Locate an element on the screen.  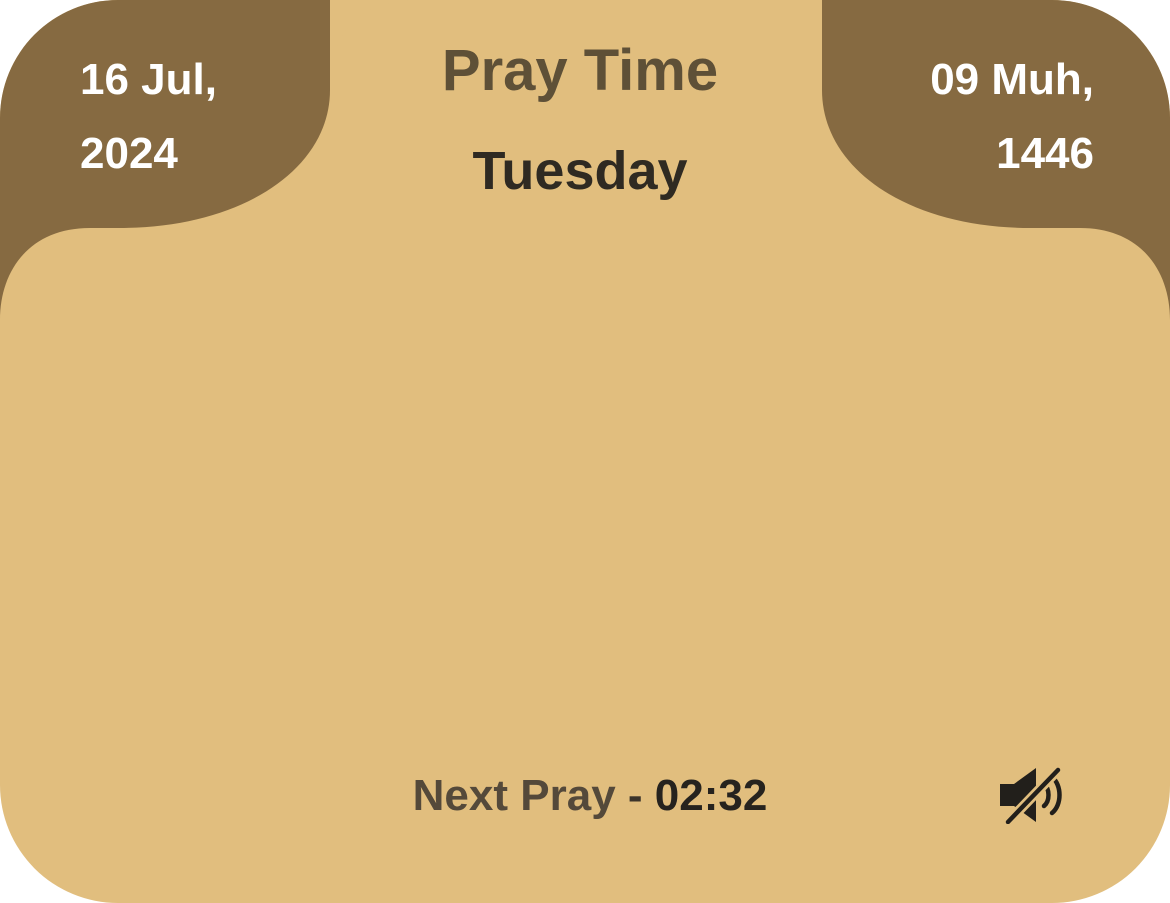
gregorian-date-day-month: 16 Jul, is located at coordinates (148, 79).